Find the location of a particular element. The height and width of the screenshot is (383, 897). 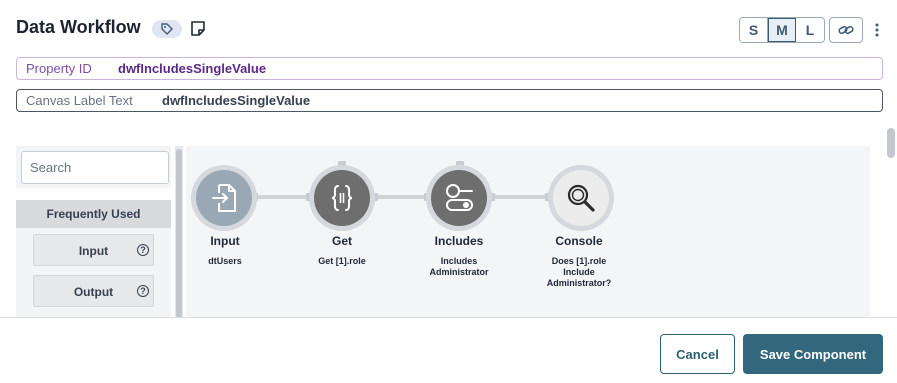

more-options-button is located at coordinates (877, 30).